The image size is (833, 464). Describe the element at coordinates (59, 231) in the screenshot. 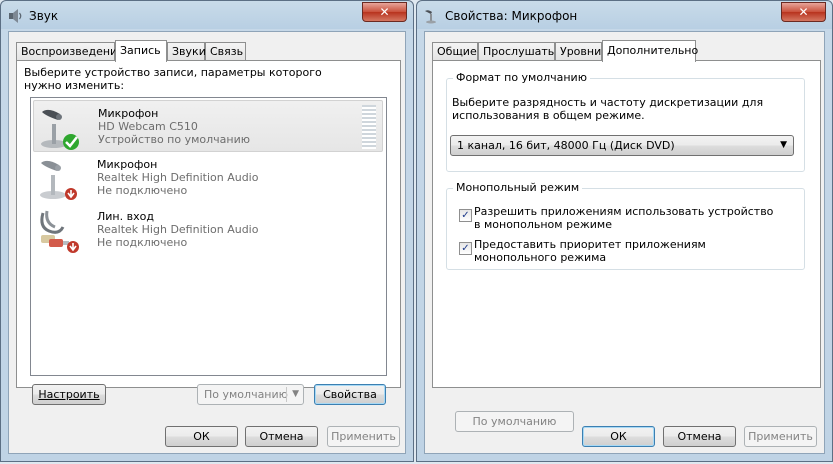

I see `line-in-cable-icon` at that location.